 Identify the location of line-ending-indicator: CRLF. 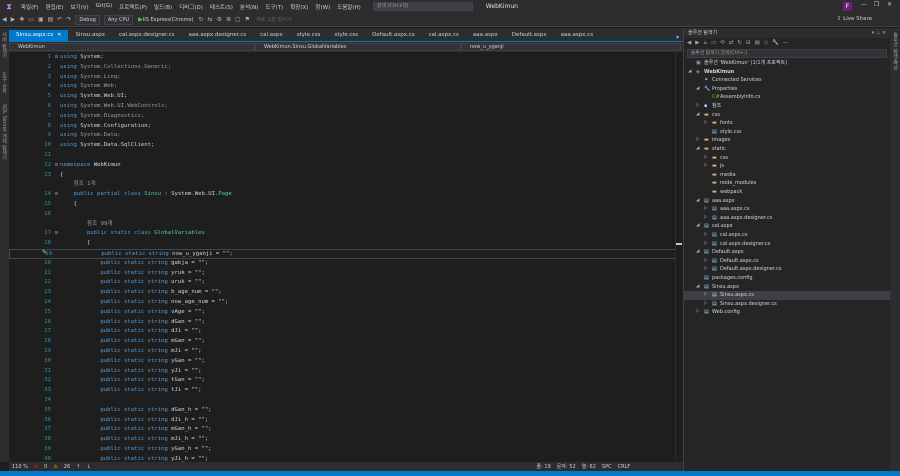
(624, 467).